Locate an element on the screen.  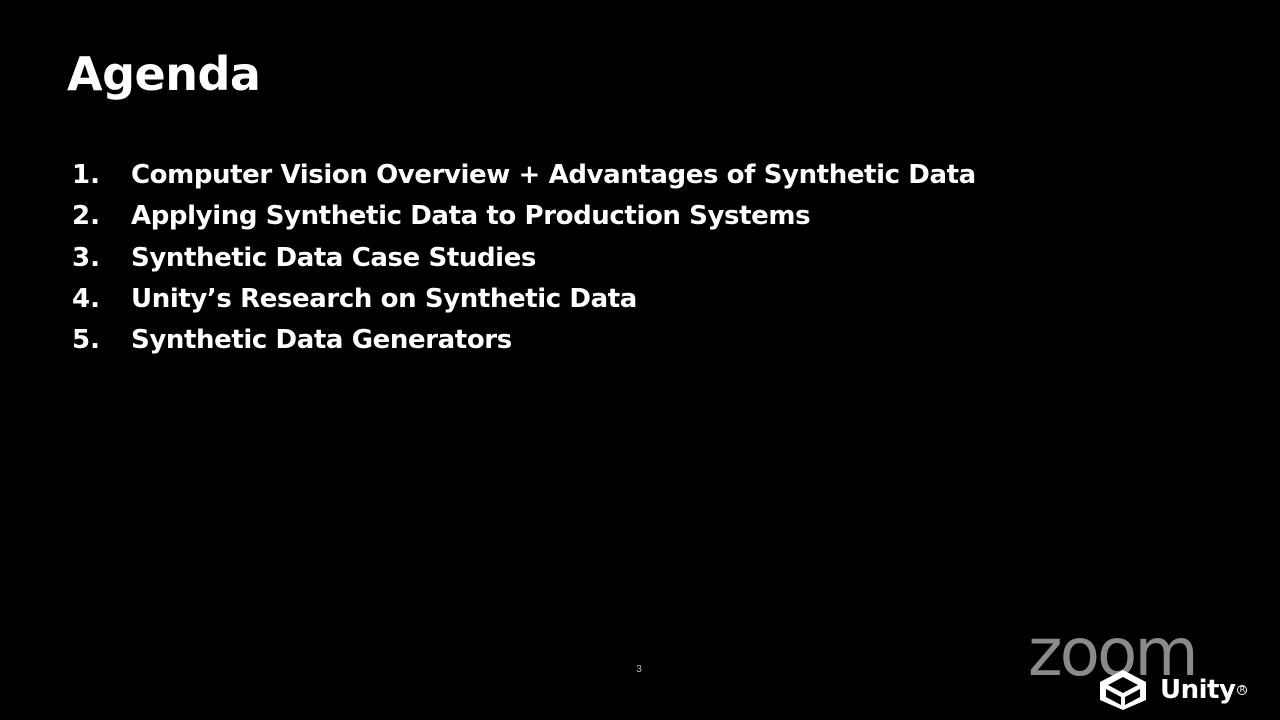
agenda-item-text: Synthetic Data Case Studies is located at coordinates (333, 257).